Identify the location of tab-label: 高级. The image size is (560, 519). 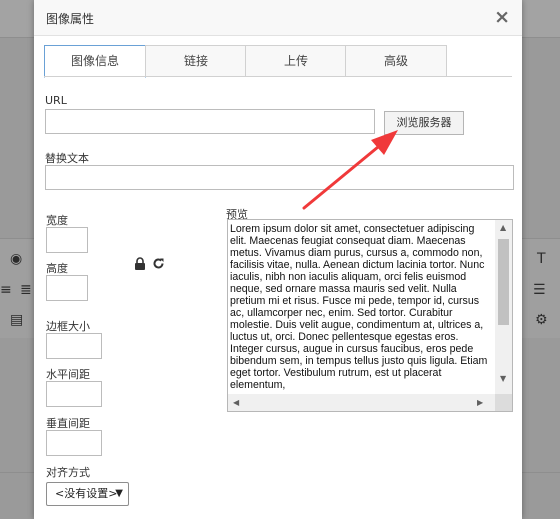
(395, 61).